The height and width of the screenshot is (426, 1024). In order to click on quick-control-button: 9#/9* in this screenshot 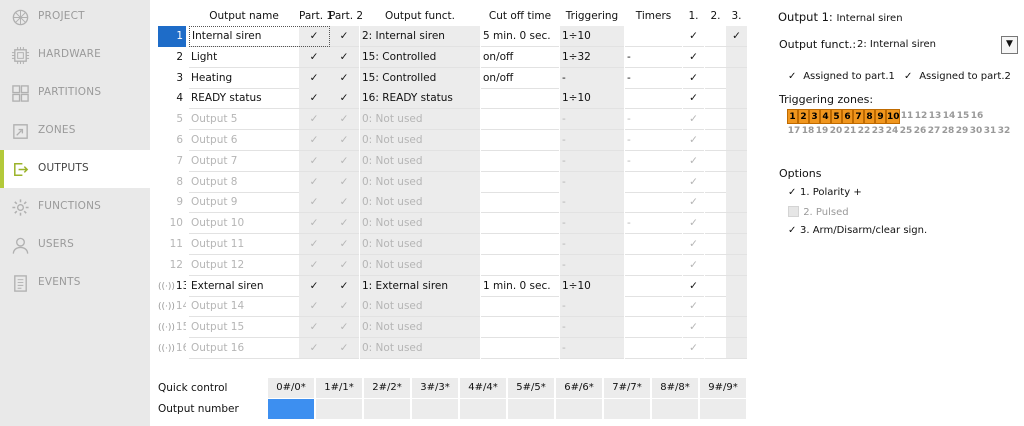, I will do `click(723, 388)`.